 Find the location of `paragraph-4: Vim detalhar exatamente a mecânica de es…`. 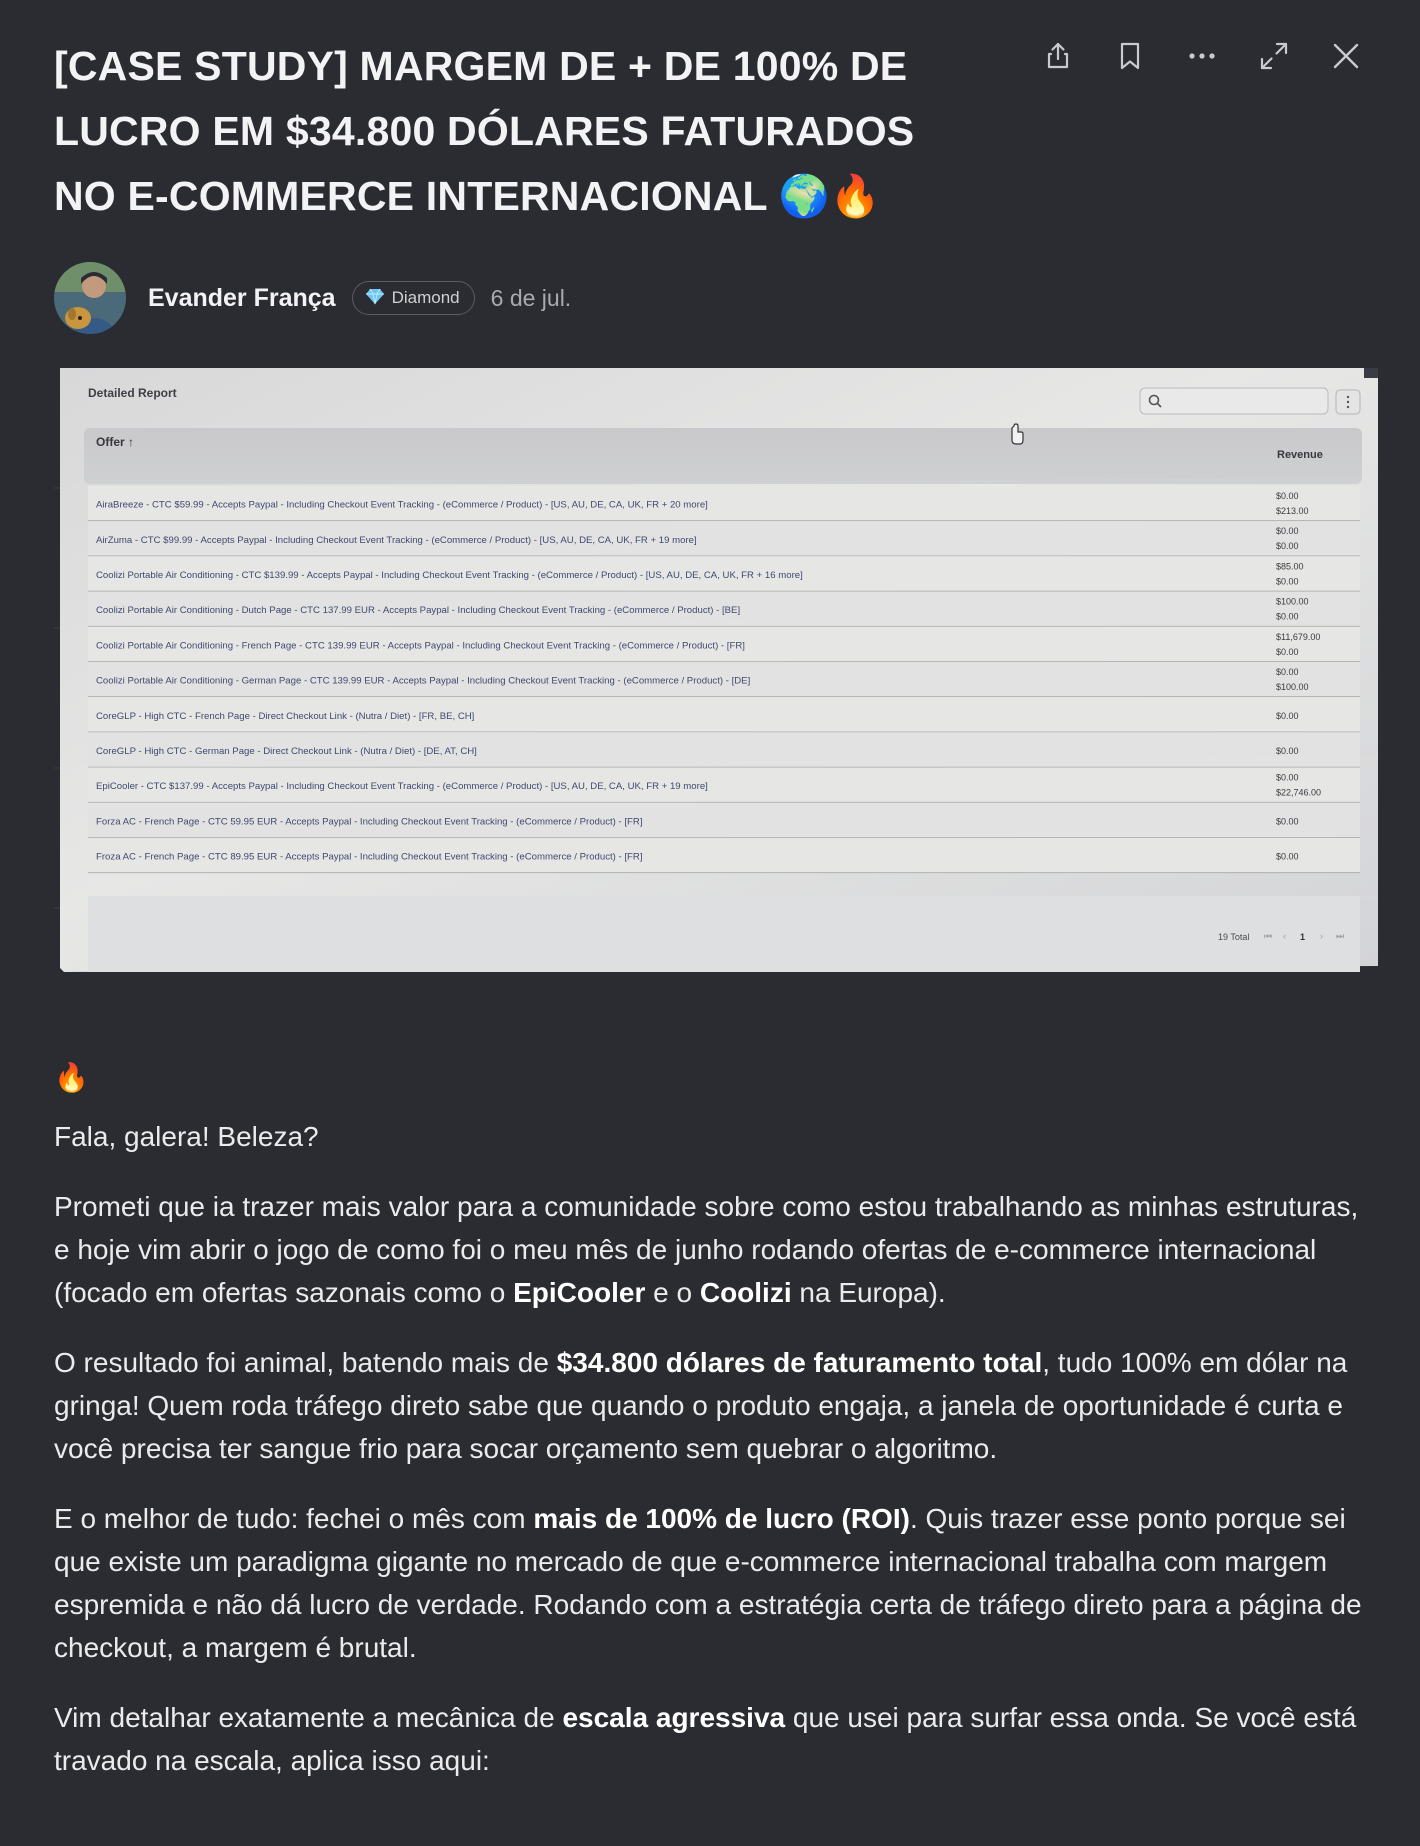

paragraph-4: Vim detalhar exatamente a mecânica de es… is located at coordinates (705, 1739).